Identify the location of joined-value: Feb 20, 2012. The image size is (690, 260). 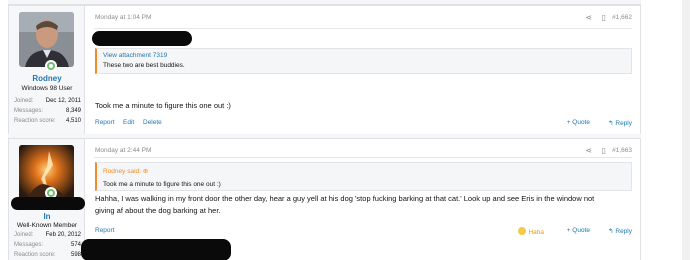
(63, 235).